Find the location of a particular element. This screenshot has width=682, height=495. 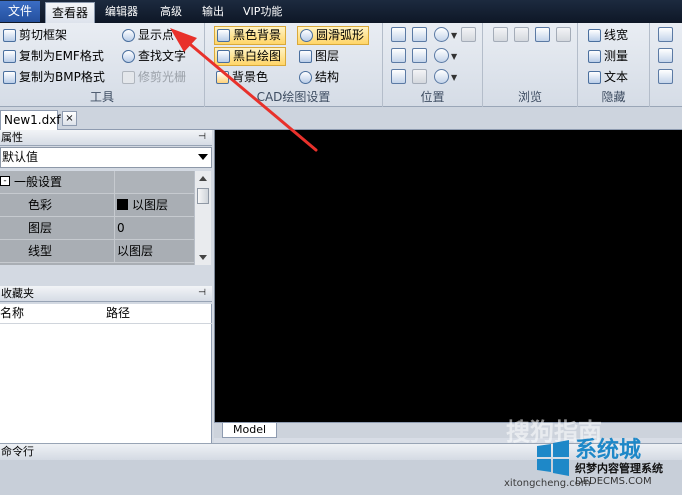

black-white-icon is located at coordinates (223, 56).